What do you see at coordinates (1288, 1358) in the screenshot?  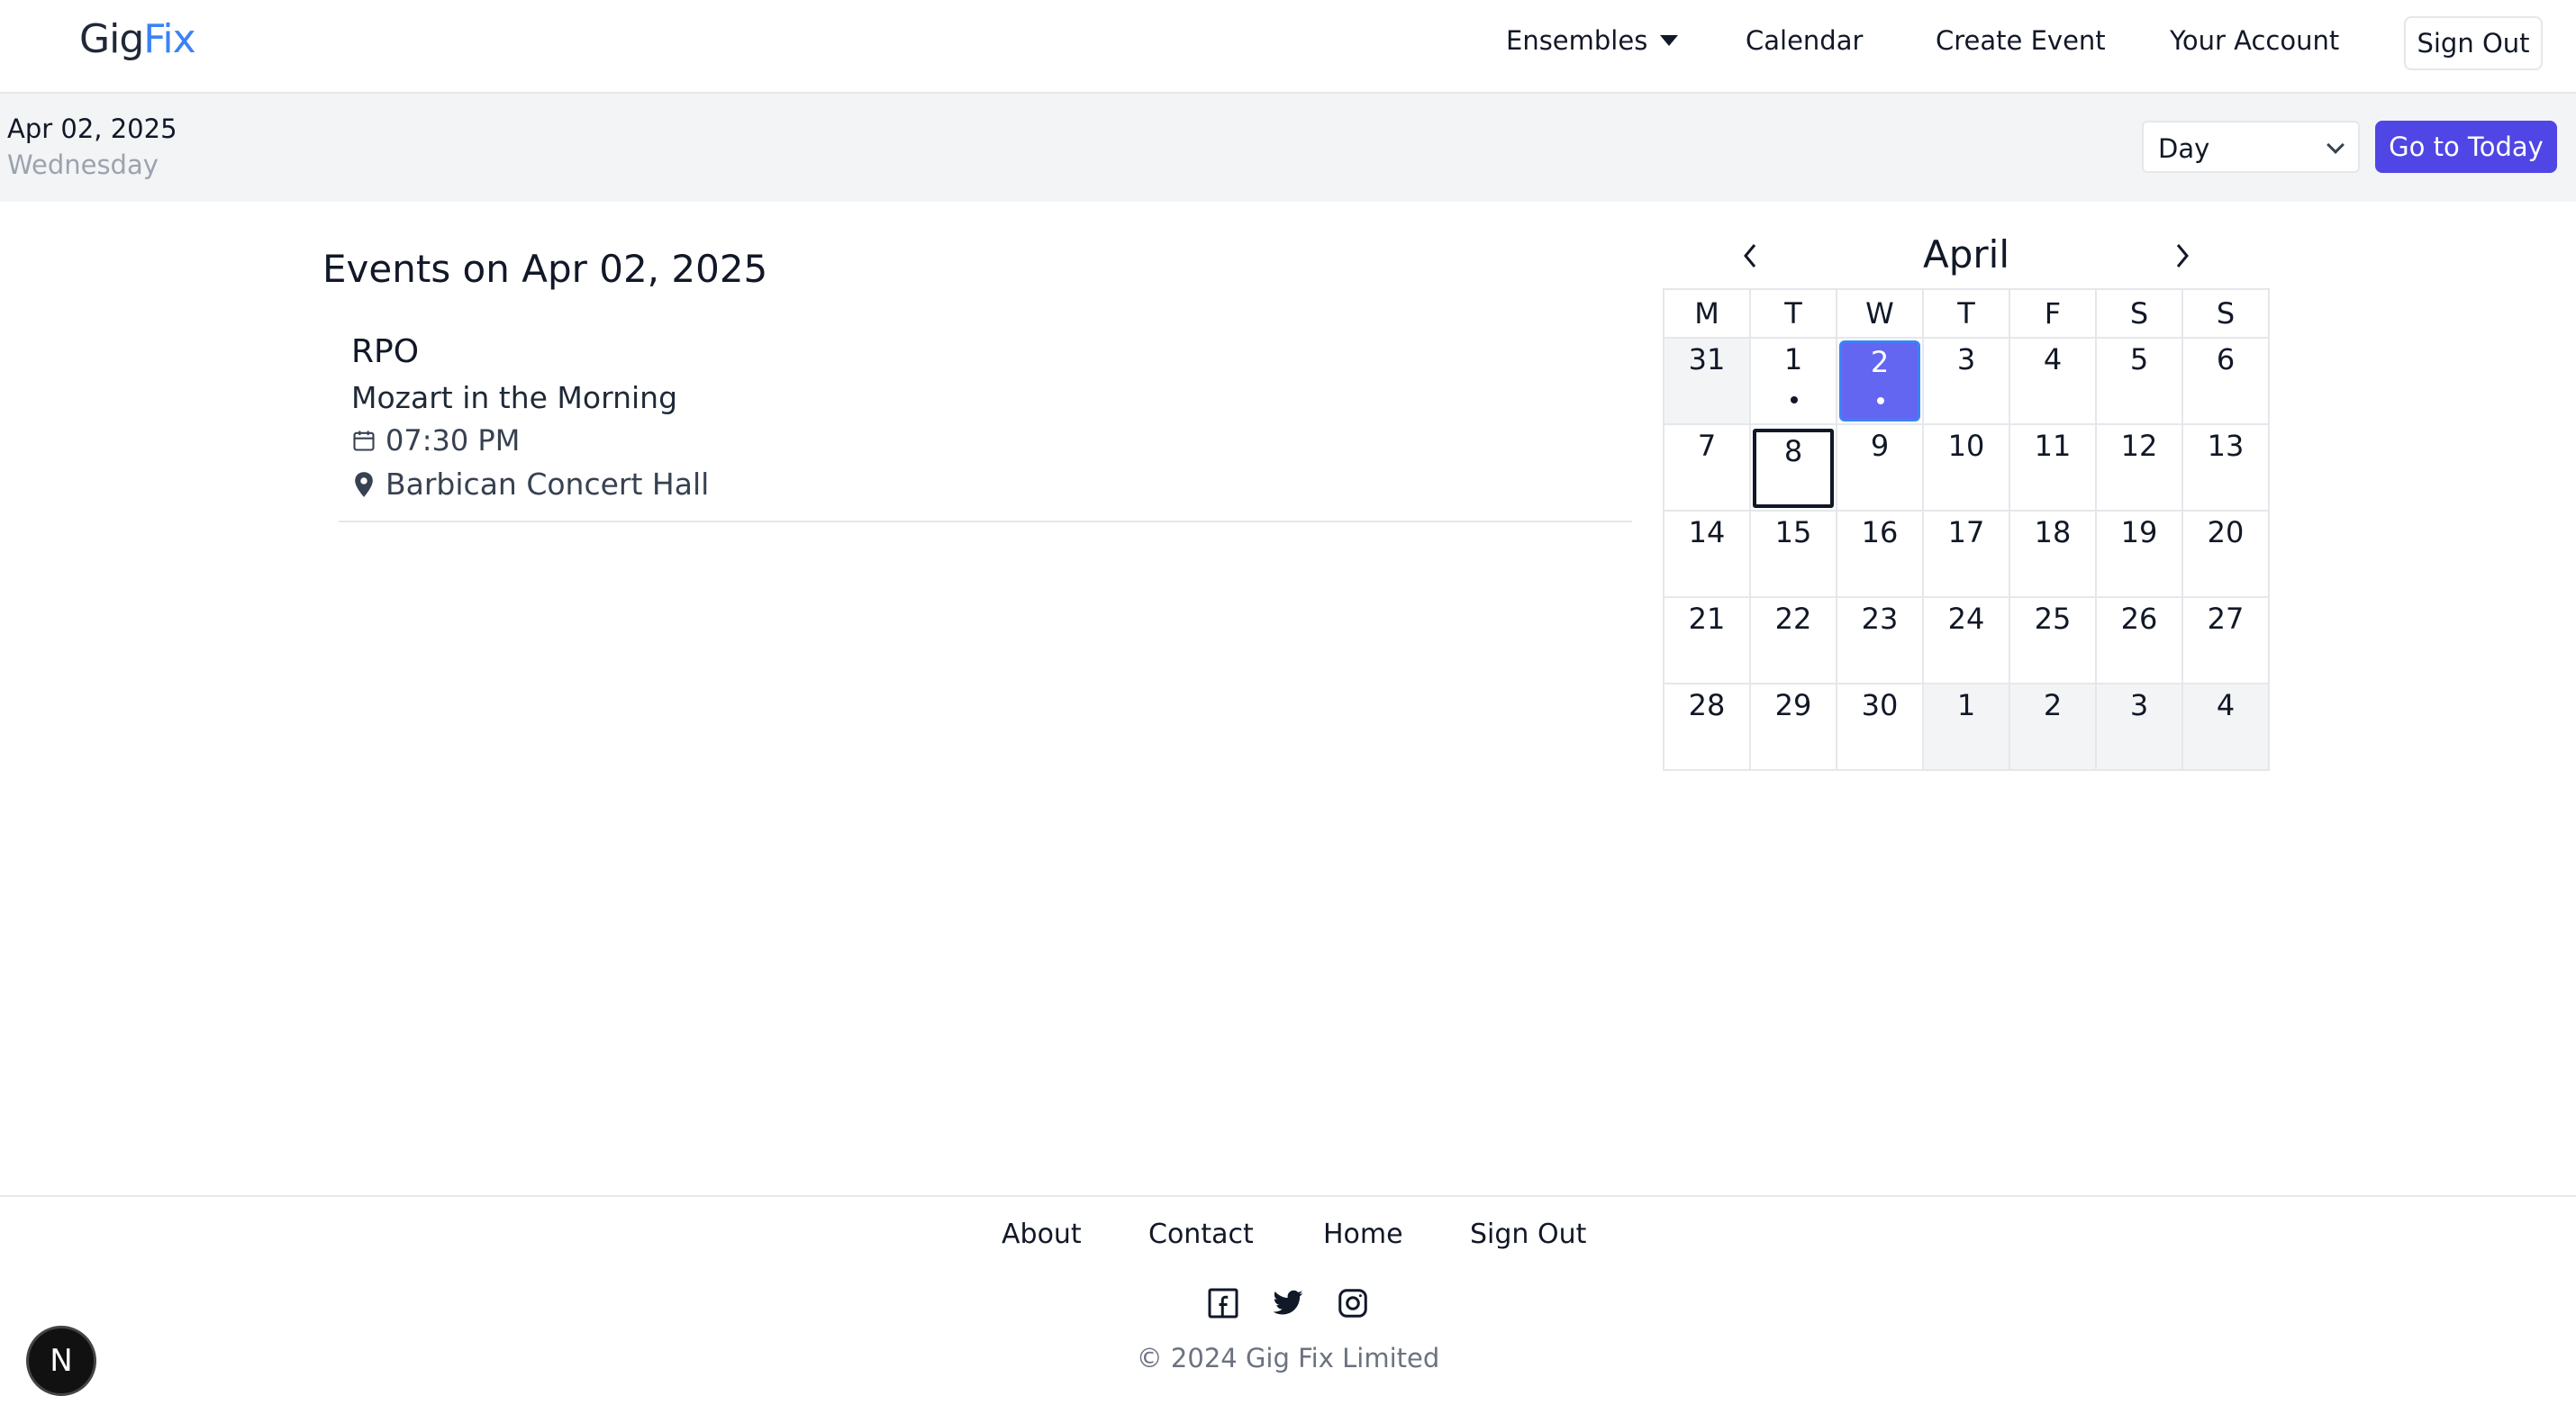 I see `copyright-text: © 2024 Gig Fix Limited` at bounding box center [1288, 1358].